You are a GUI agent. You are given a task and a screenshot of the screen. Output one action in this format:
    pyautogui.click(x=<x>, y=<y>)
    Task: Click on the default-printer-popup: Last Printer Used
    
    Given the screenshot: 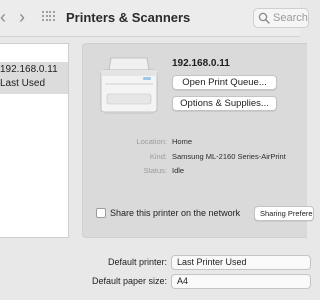 What is the action you would take?
    pyautogui.click(x=241, y=262)
    